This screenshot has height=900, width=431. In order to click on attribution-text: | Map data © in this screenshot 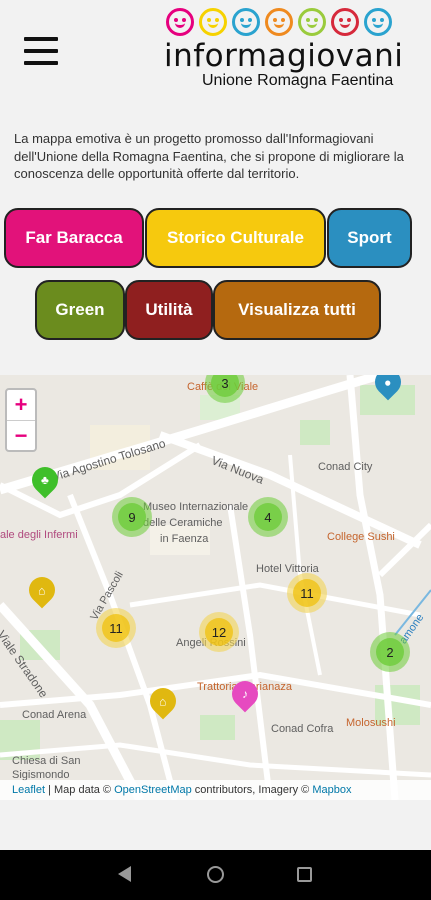, I will do `click(80, 790)`.